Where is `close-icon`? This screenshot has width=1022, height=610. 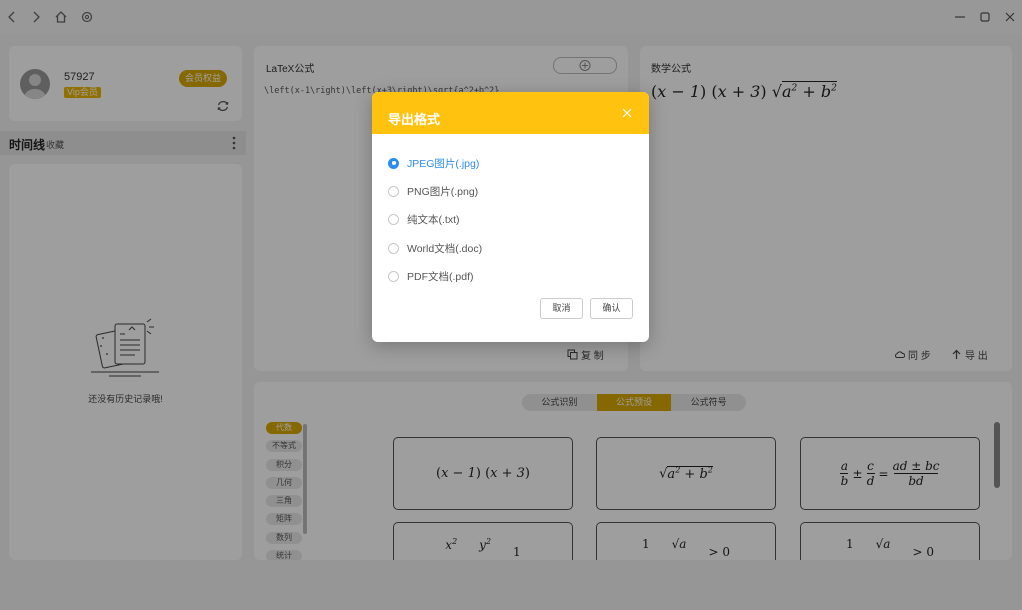 close-icon is located at coordinates (627, 113).